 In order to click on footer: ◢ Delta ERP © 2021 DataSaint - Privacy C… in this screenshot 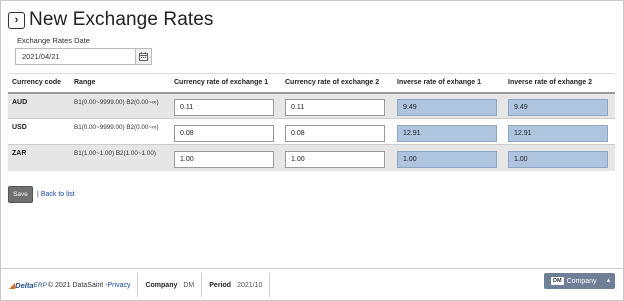, I will do `click(312, 284)`.